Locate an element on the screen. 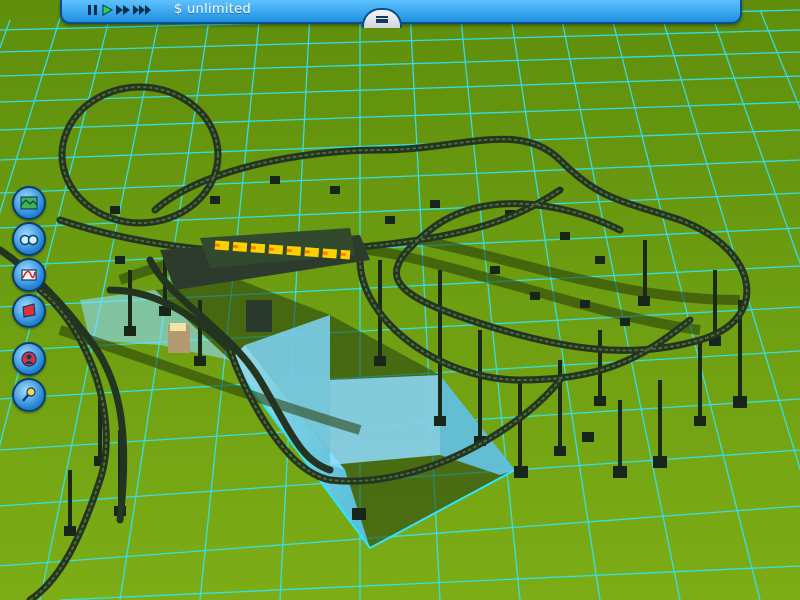 The height and width of the screenshot is (600, 800). ride-icon is located at coordinates (29, 275).